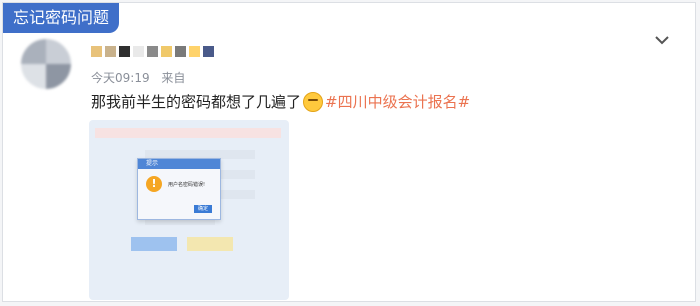 Image resolution: width=700 pixels, height=306 pixels. Describe the element at coordinates (397, 101) in the screenshot. I see `hashtag-link: #四川中级会计报名#` at that location.